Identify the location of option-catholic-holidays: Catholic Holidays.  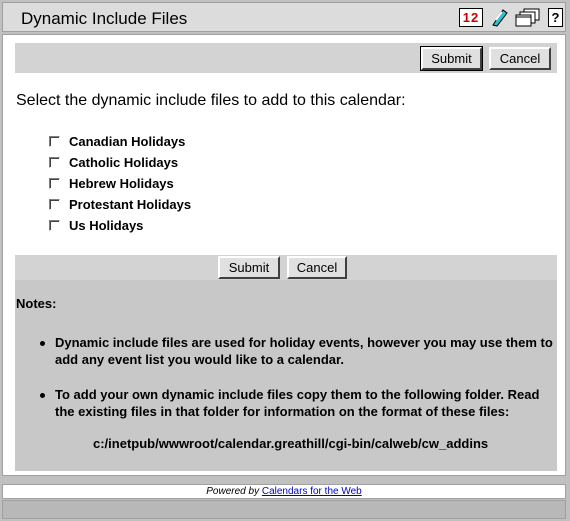
(113, 162).